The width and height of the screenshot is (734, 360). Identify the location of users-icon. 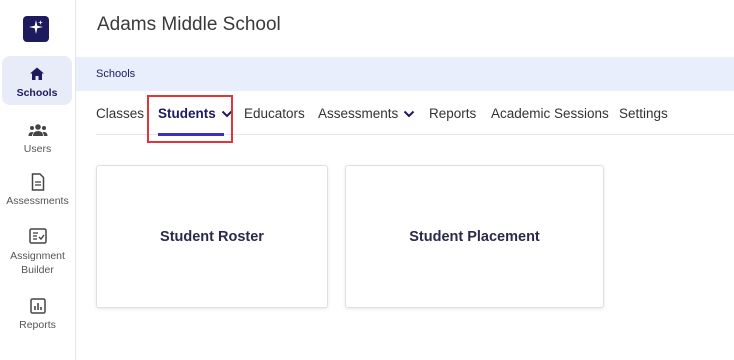
(38, 130).